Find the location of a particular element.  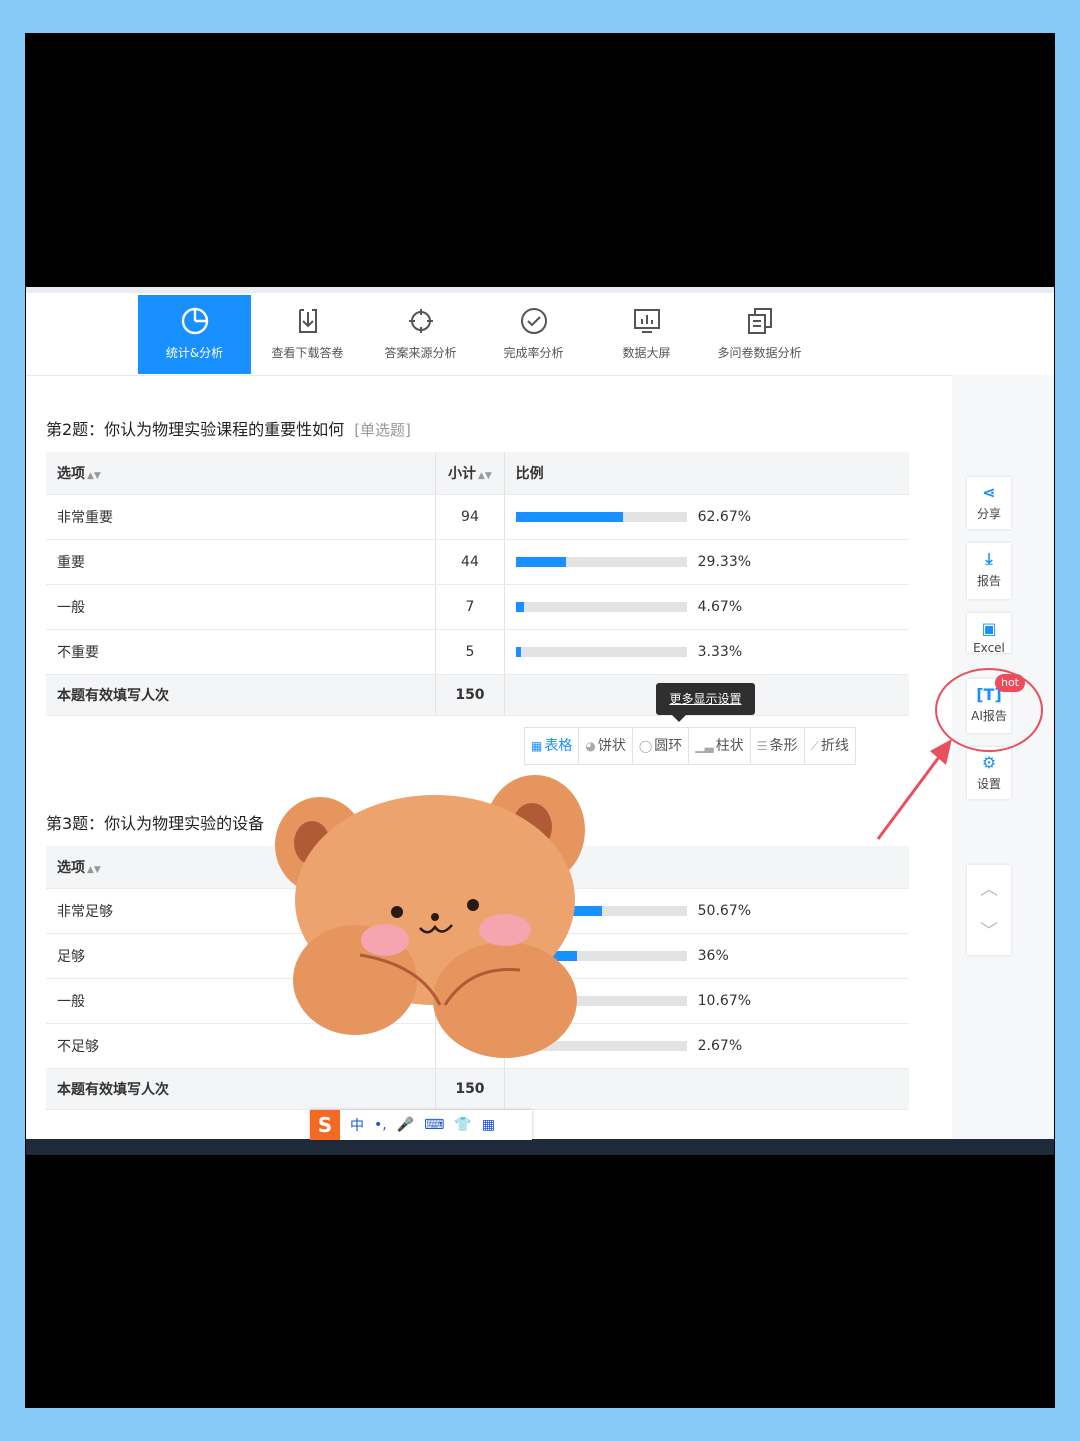

tab-multi-survey: 多问卷数据分析 is located at coordinates (759, 334).